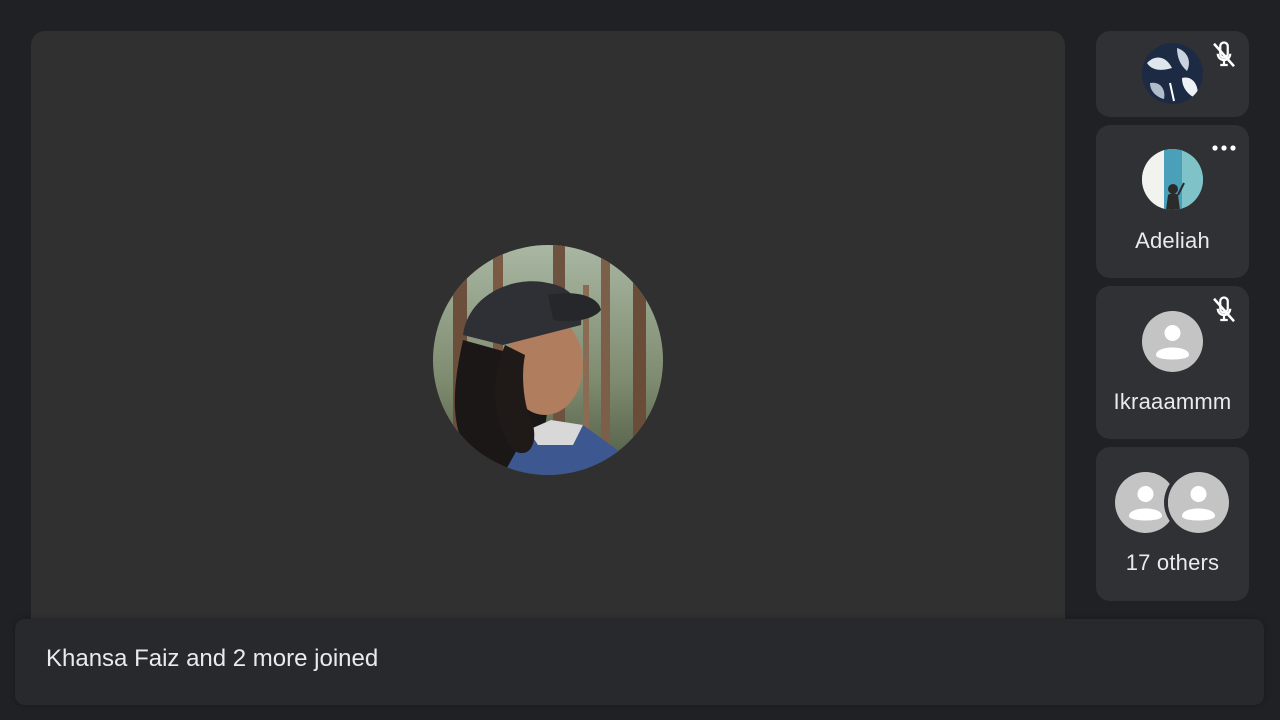 The image size is (1280, 720). I want to click on more-options-icon, so click(1224, 148).